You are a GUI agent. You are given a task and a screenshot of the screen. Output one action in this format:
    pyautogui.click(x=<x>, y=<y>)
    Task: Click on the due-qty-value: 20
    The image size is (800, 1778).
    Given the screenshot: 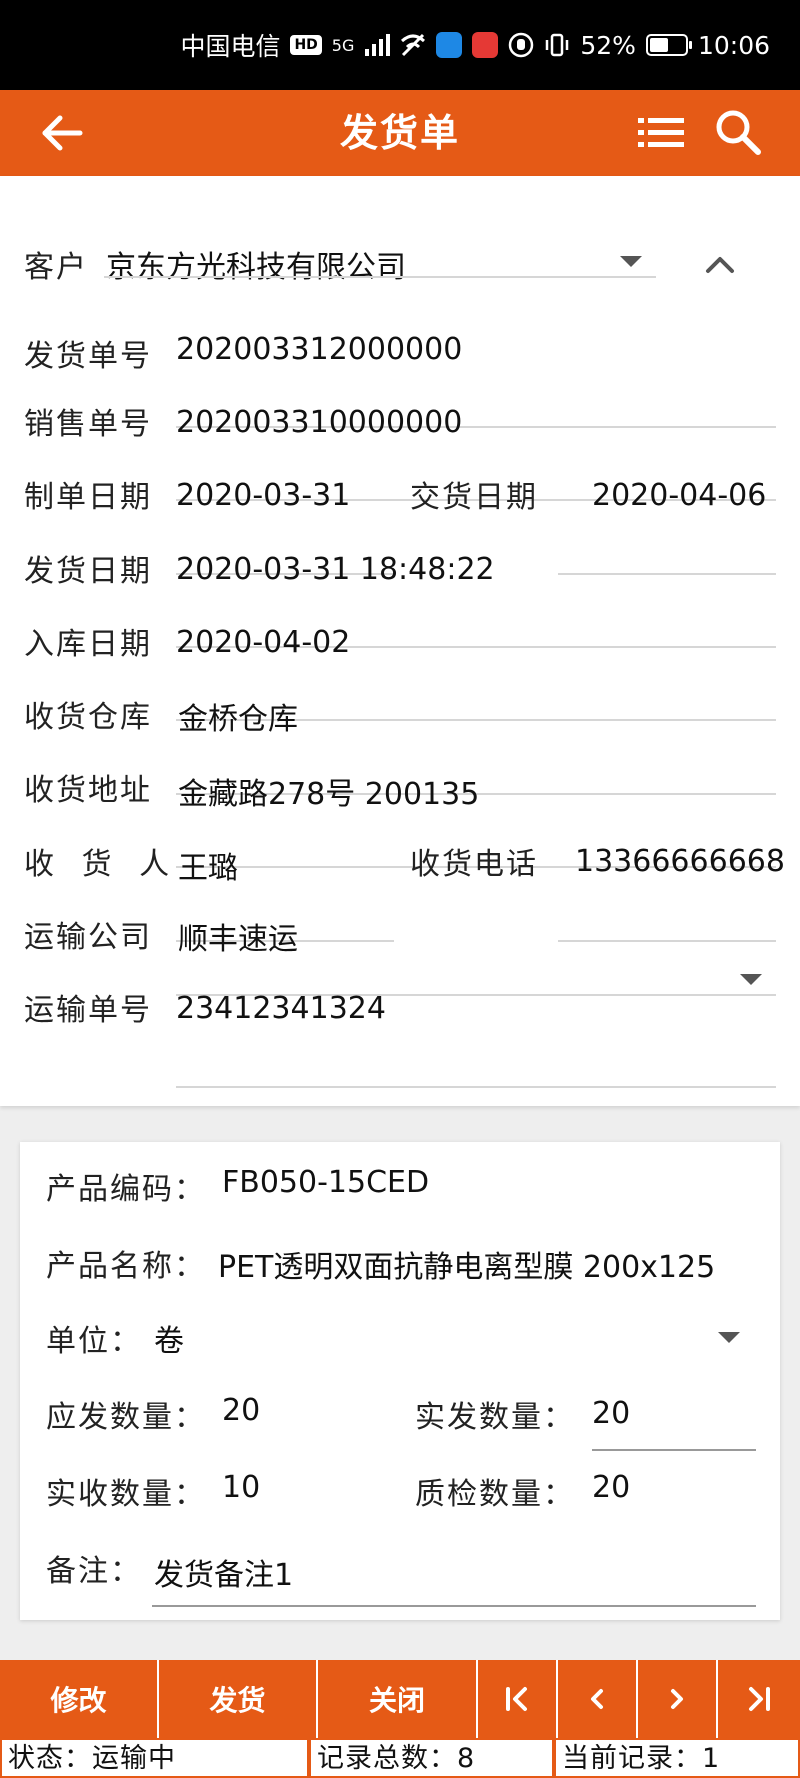 What is the action you would take?
    pyautogui.click(x=241, y=1410)
    